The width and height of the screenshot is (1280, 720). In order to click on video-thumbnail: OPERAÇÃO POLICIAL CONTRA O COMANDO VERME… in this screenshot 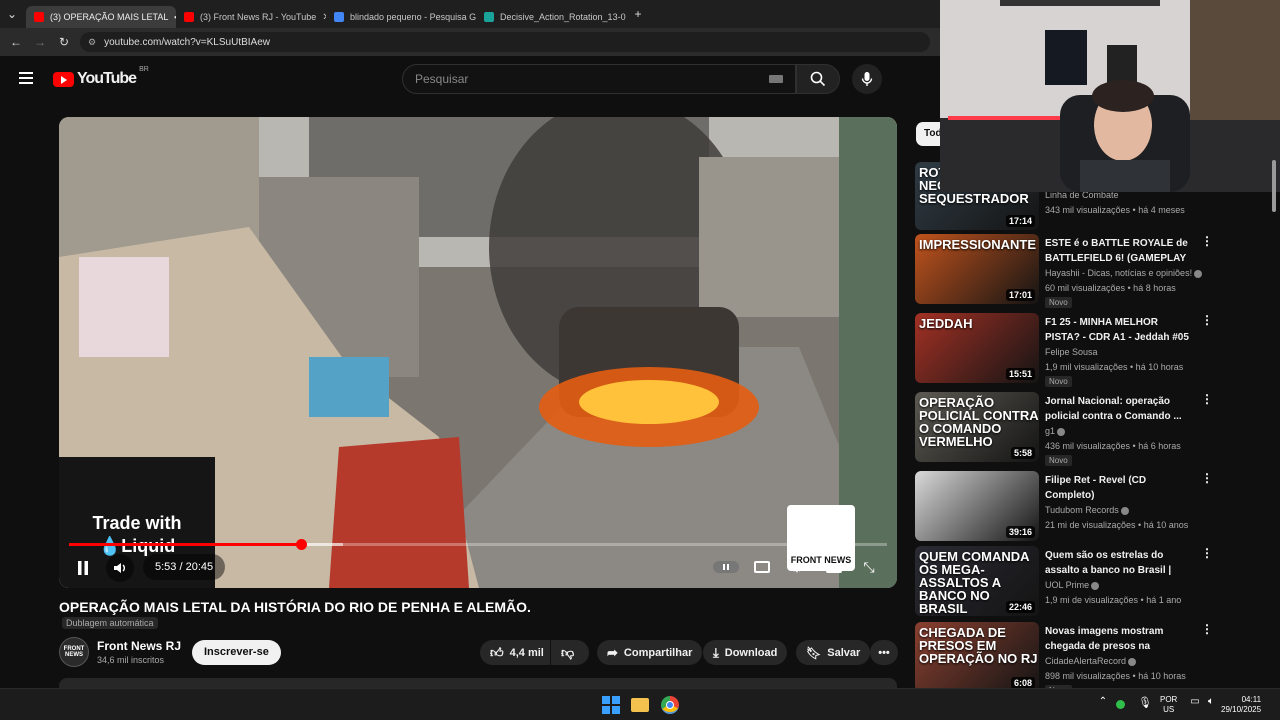, I will do `click(977, 427)`.